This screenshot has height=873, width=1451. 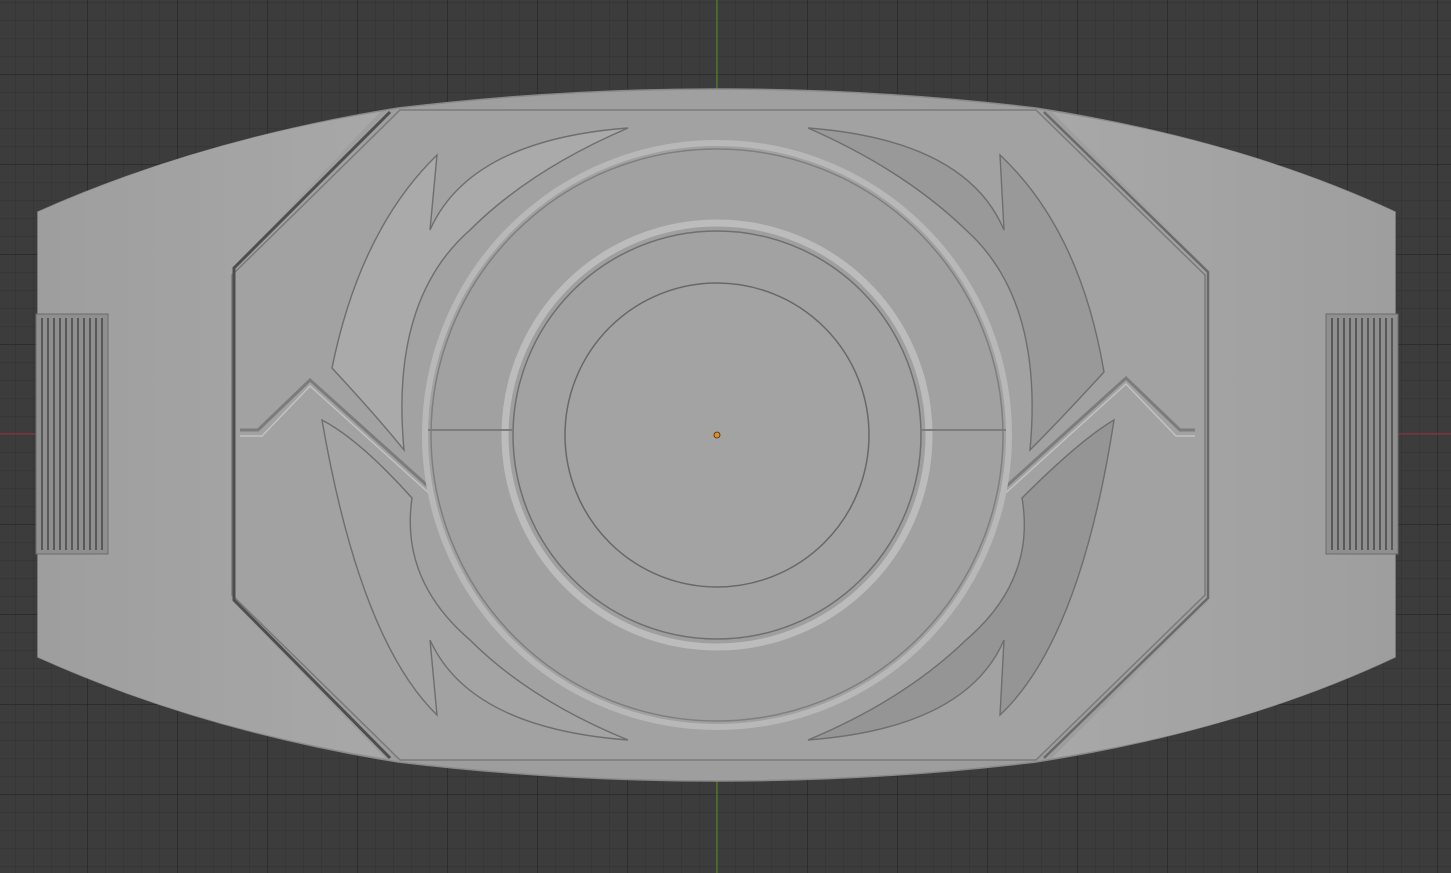 What do you see at coordinates (72, 434) in the screenshot?
I see `left-vent-grille` at bounding box center [72, 434].